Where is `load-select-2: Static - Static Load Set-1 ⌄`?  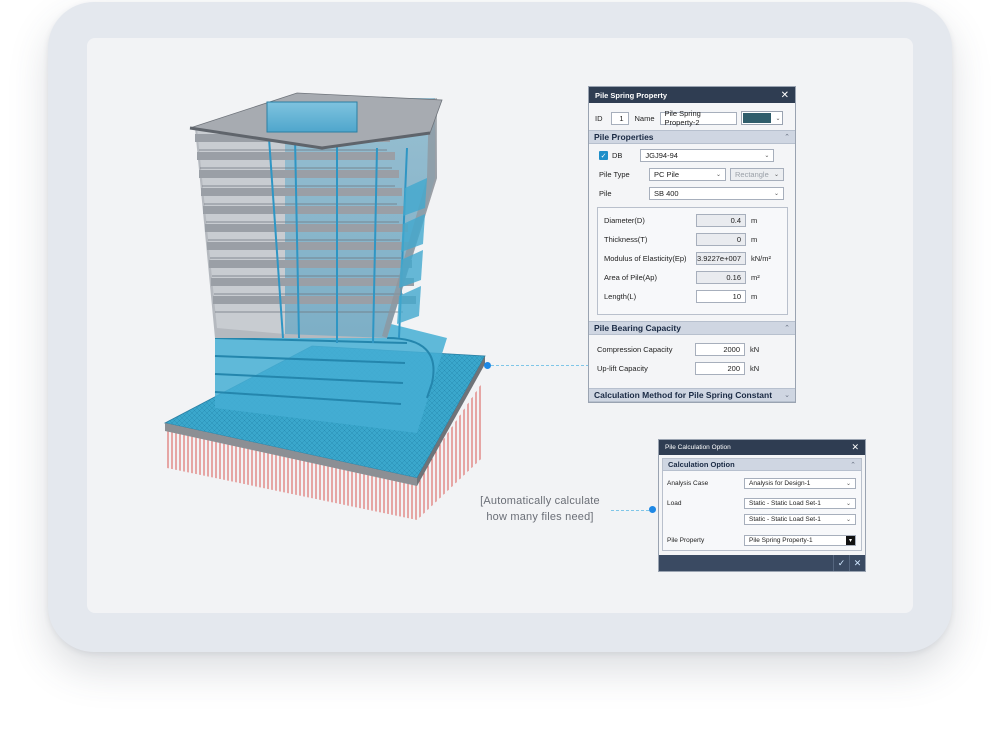
load-select-2: Static - Static Load Set-1 ⌄ is located at coordinates (800, 519).